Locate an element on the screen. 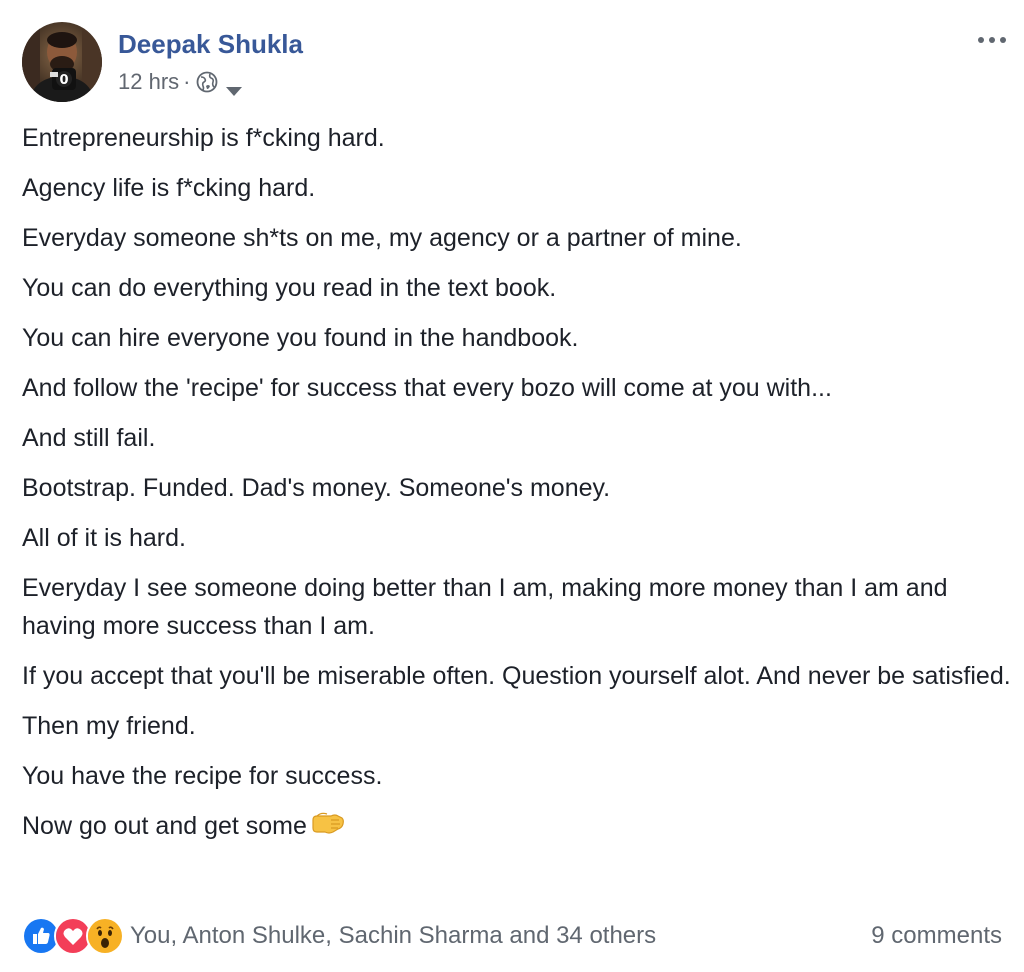 This screenshot has width=1024, height=972. author-avatar: 0 is located at coordinates (62, 62).